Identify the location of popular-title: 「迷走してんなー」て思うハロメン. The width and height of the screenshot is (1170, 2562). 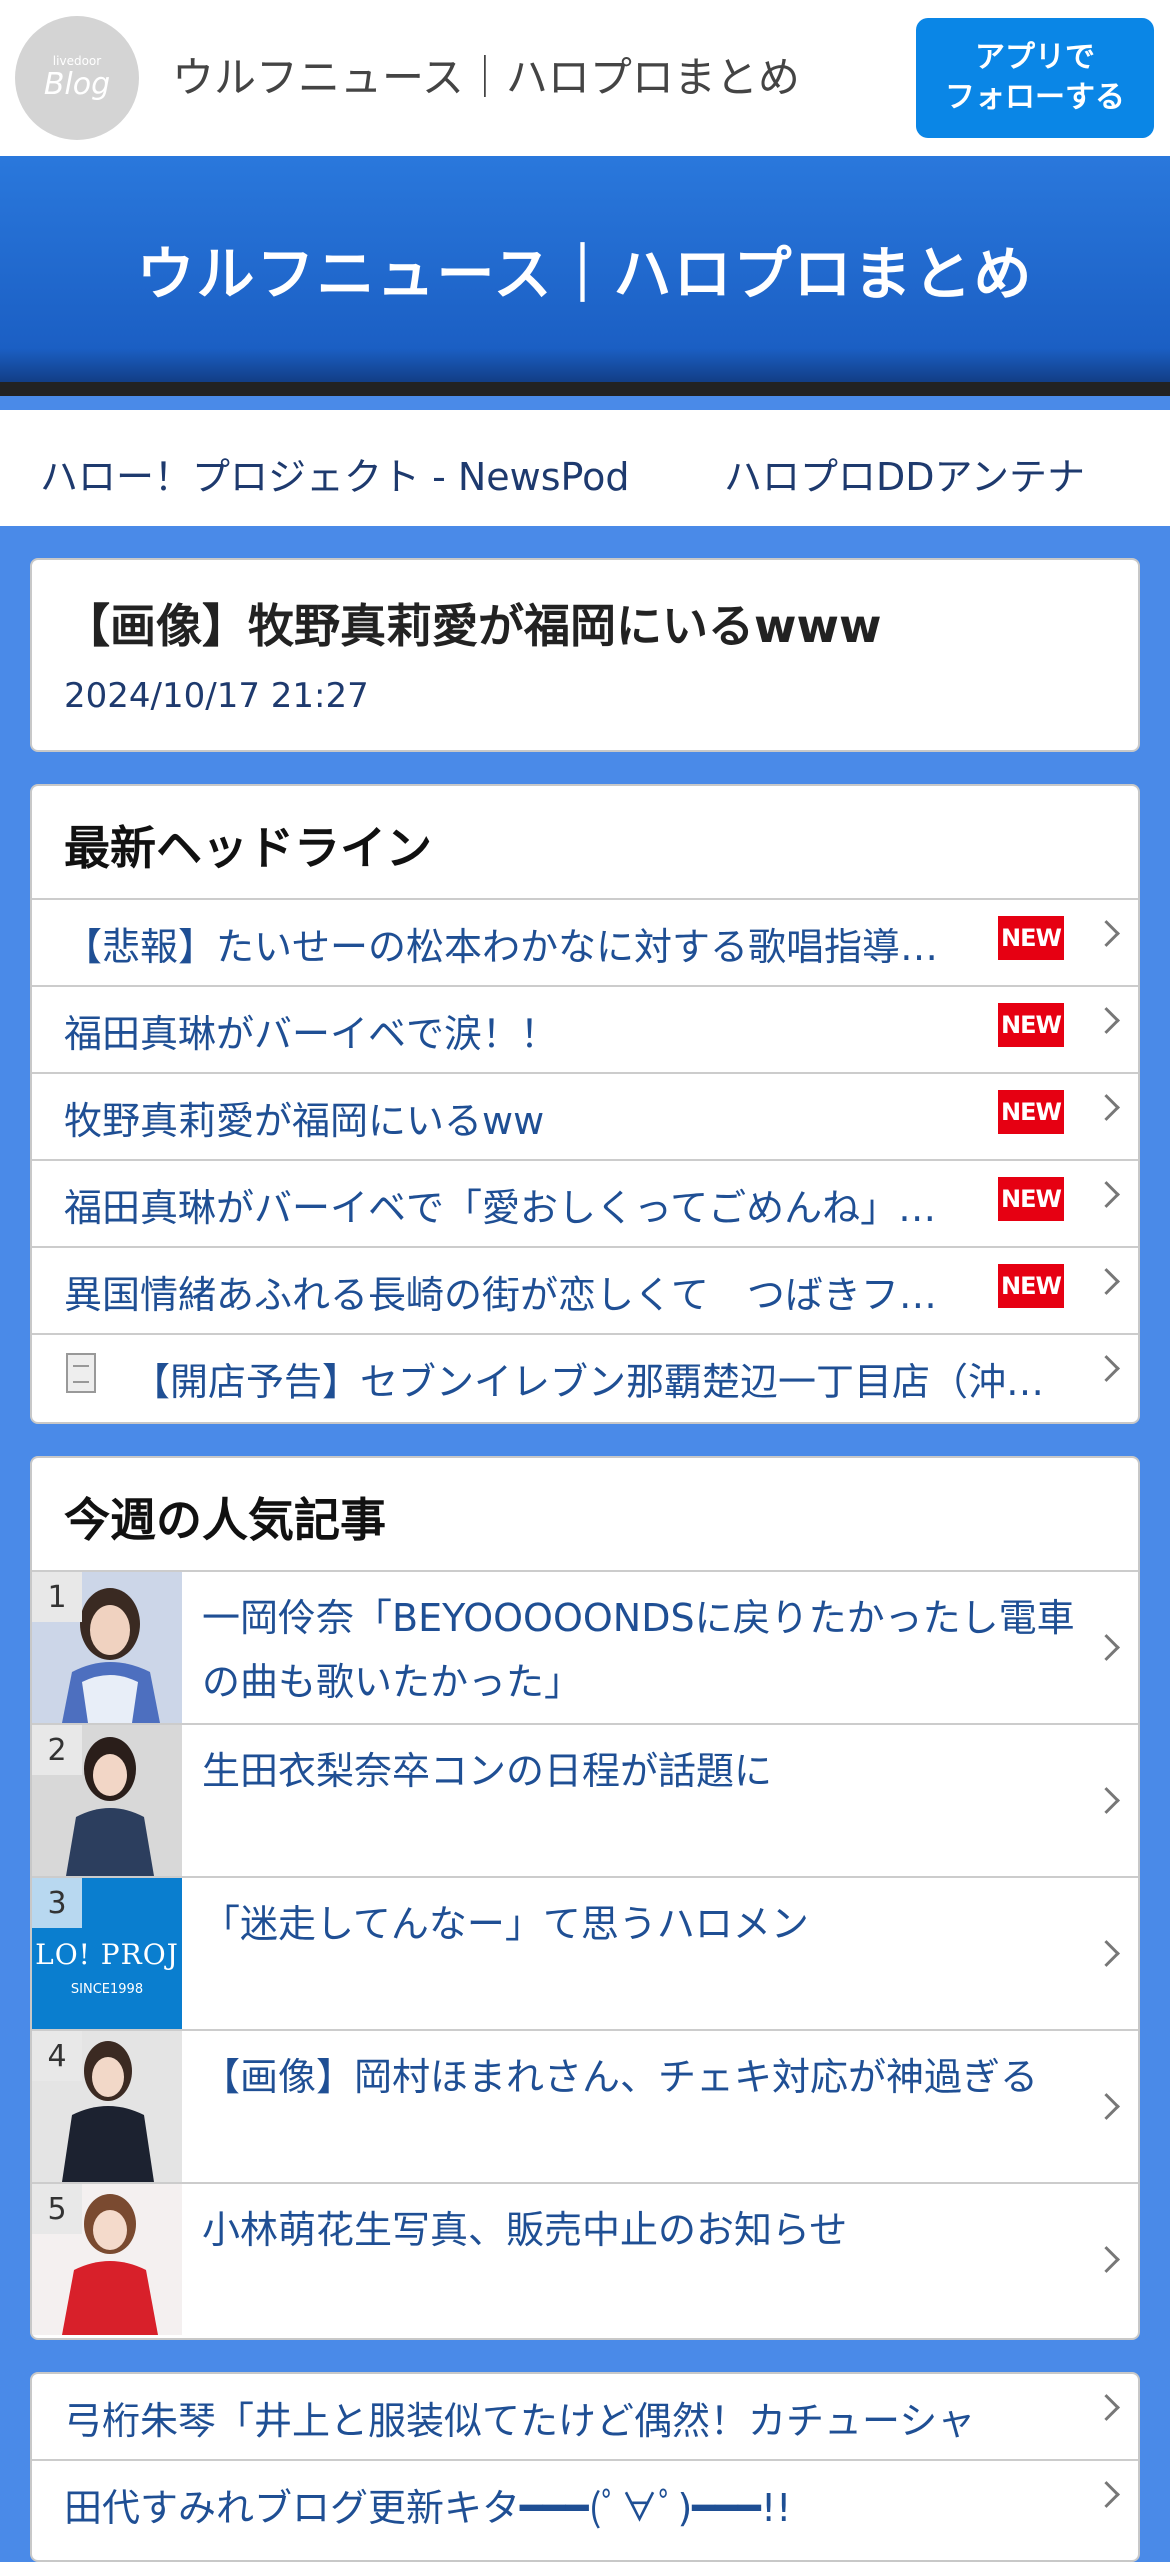
(505, 1924).